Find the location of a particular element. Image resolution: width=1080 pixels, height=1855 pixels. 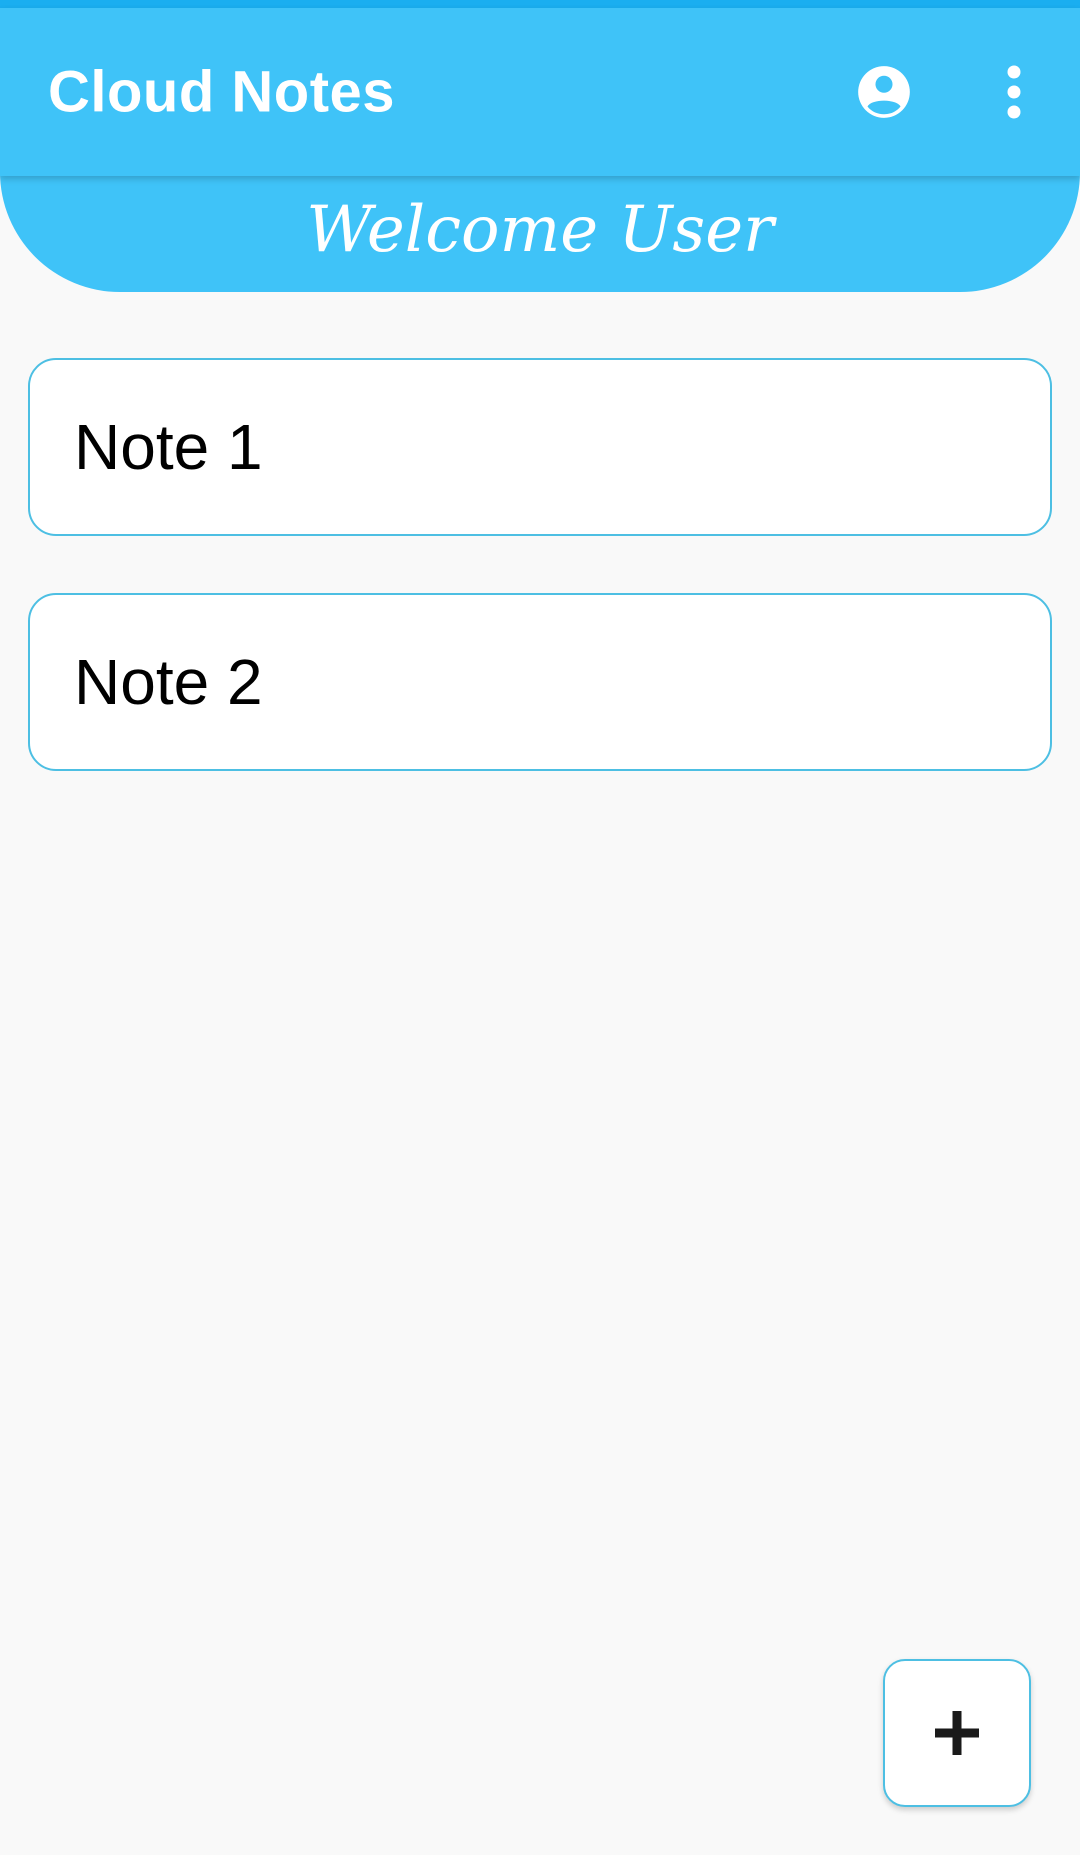

note-card: Note 2 is located at coordinates (540, 682).